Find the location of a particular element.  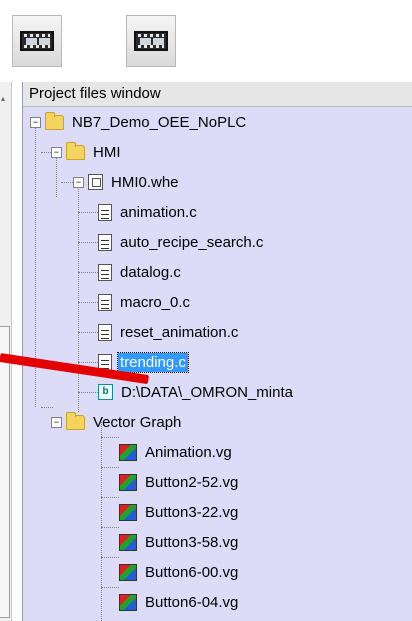

tree-node-source-file: animation.c is located at coordinates (148, 212).